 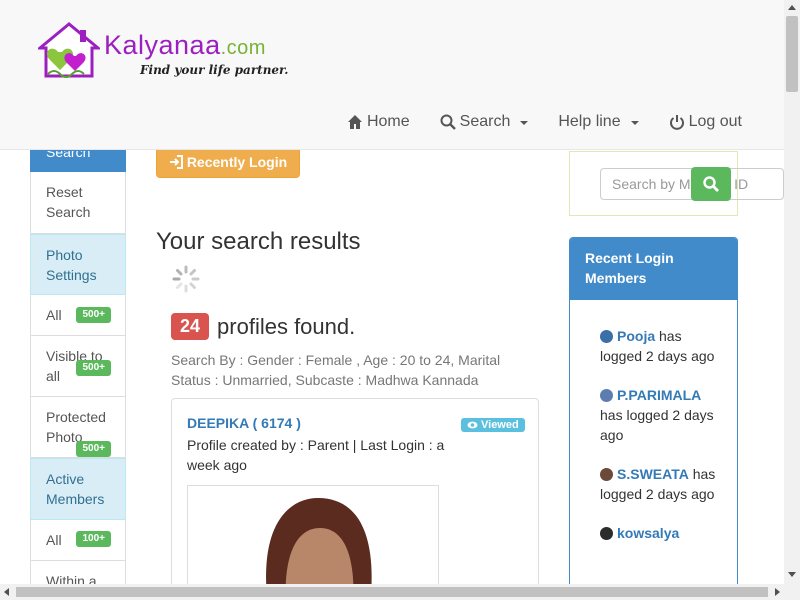 What do you see at coordinates (71, 265) in the screenshot?
I see `photo-settings-label: Photo Settings` at bounding box center [71, 265].